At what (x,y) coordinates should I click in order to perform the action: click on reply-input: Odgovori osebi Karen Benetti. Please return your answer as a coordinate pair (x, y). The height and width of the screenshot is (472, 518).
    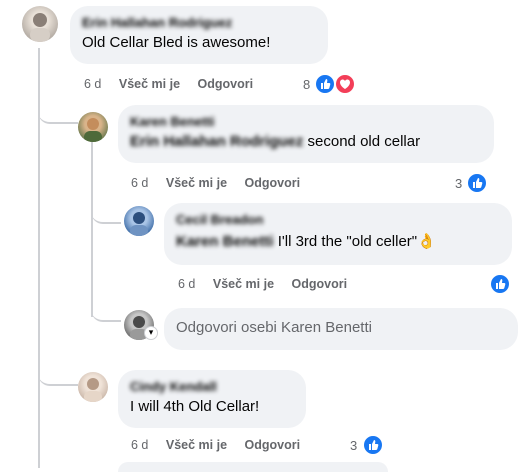
    Looking at the image, I should click on (341, 329).